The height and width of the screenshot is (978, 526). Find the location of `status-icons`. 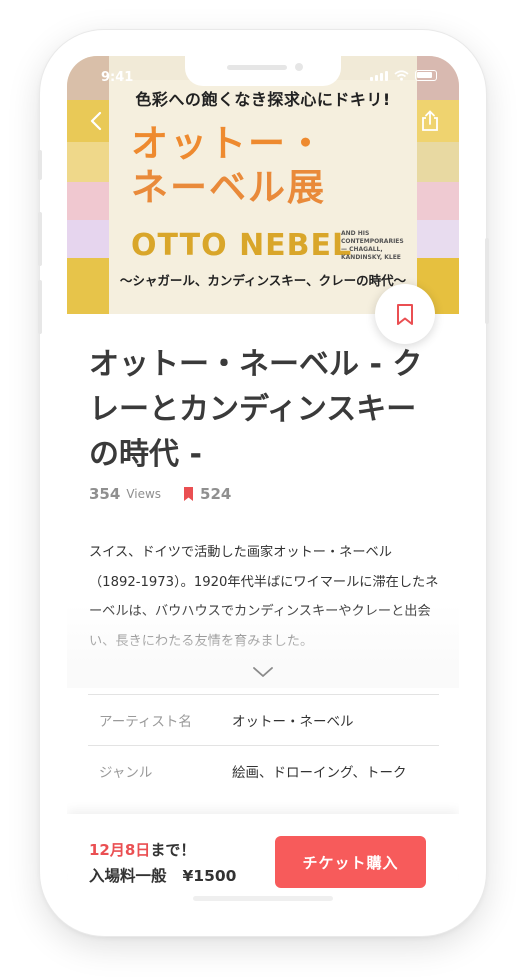

status-icons is located at coordinates (403, 75).